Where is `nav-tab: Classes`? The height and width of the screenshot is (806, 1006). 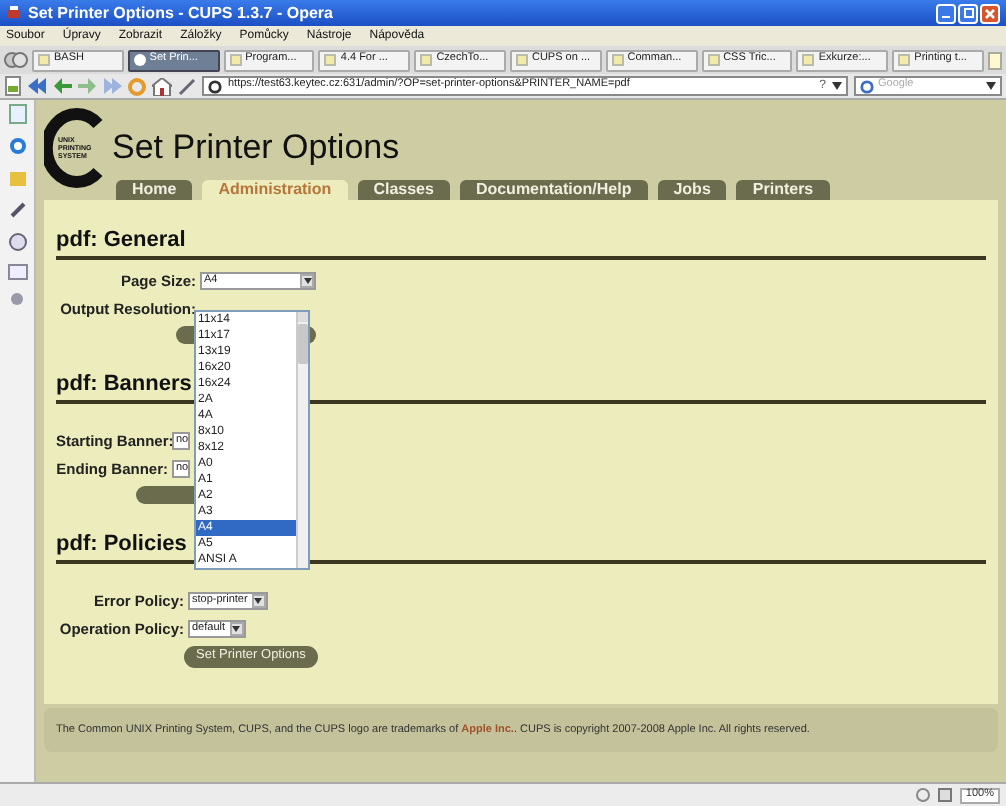
nav-tab: Classes is located at coordinates (403, 190).